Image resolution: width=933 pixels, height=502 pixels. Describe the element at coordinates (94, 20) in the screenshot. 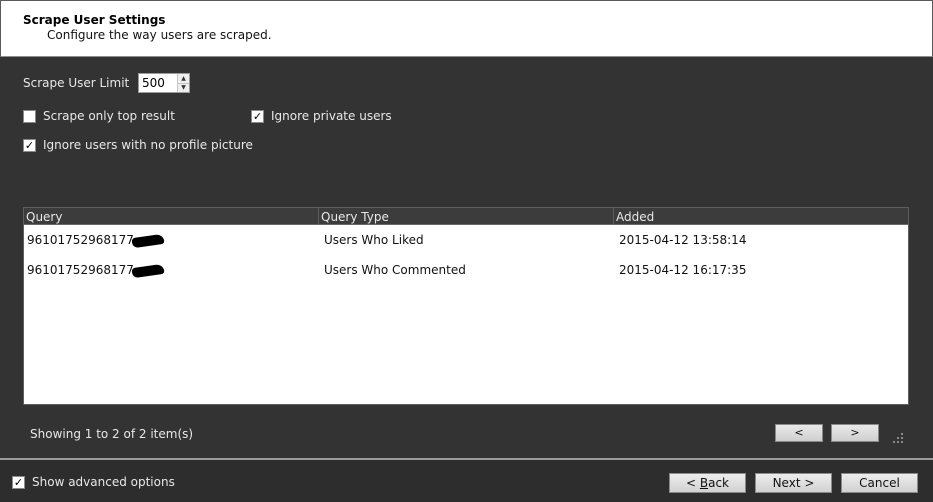

I see `page-title: Scrape User Settings` at that location.